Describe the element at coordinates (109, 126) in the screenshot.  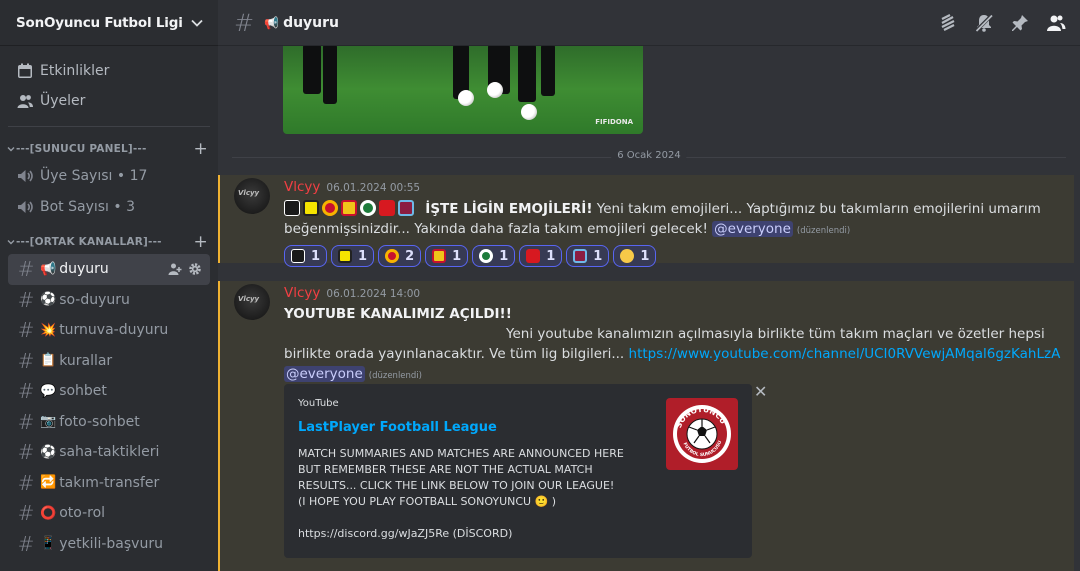
I see `sidebar-divider` at that location.